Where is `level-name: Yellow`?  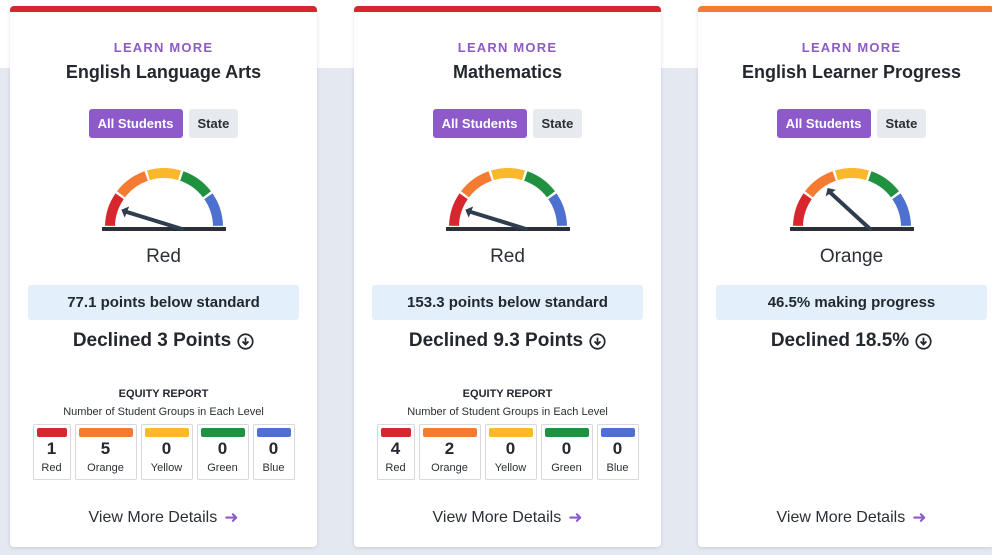
level-name: Yellow is located at coordinates (510, 468).